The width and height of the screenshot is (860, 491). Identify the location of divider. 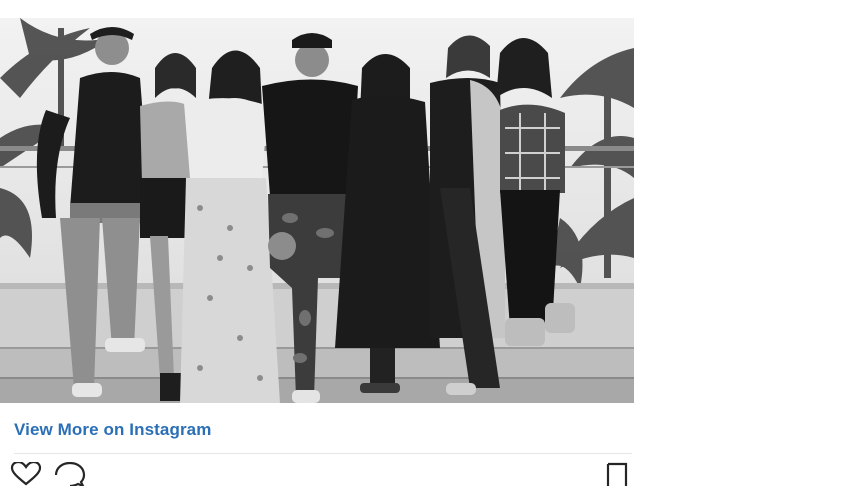
(323, 453).